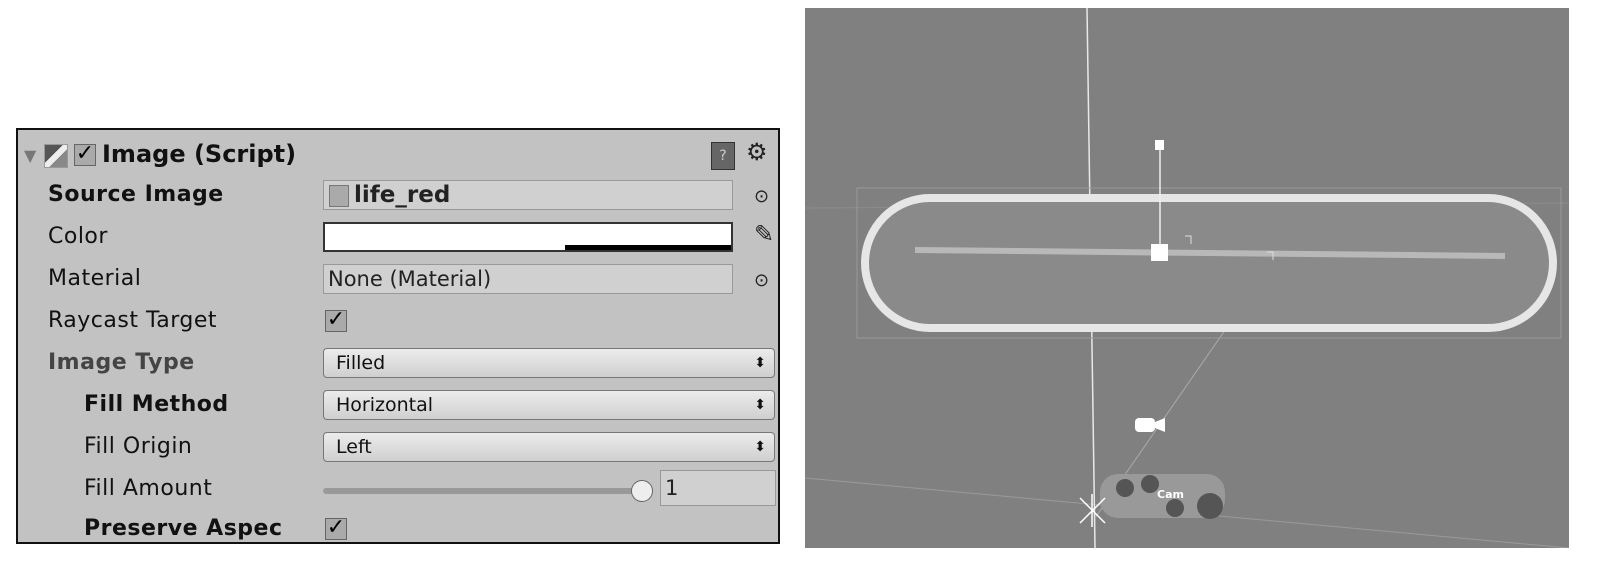 This screenshot has width=1606, height=574. Describe the element at coordinates (121, 362) in the screenshot. I see `image-type-label: Image Type` at that location.